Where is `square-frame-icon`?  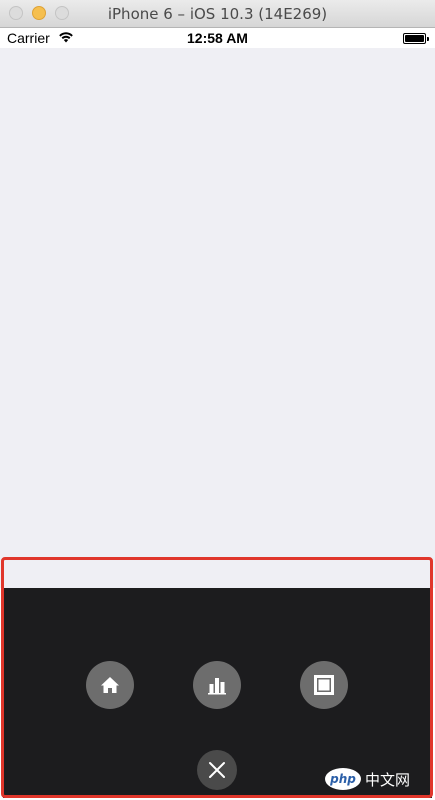
square-frame-icon is located at coordinates (324, 685).